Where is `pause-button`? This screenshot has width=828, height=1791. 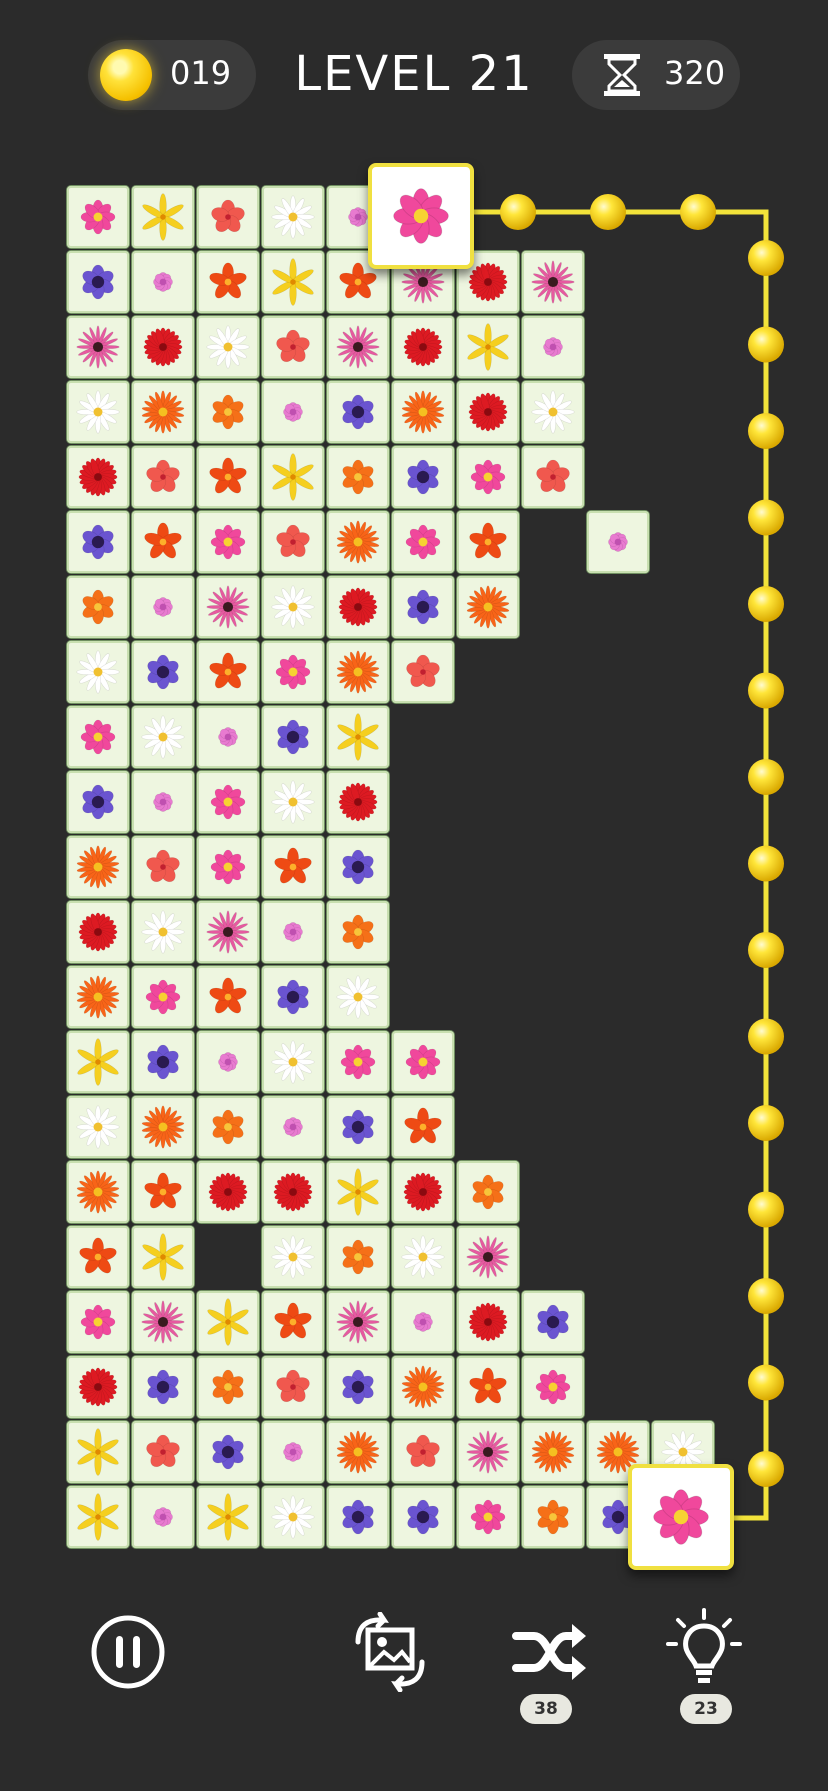 pause-button is located at coordinates (128, 1652).